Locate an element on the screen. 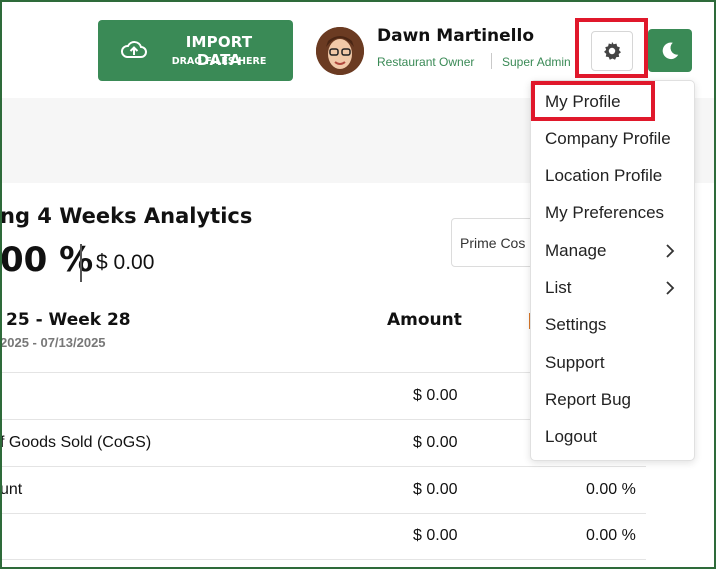 The image size is (716, 569). moon-icon is located at coordinates (670, 50).